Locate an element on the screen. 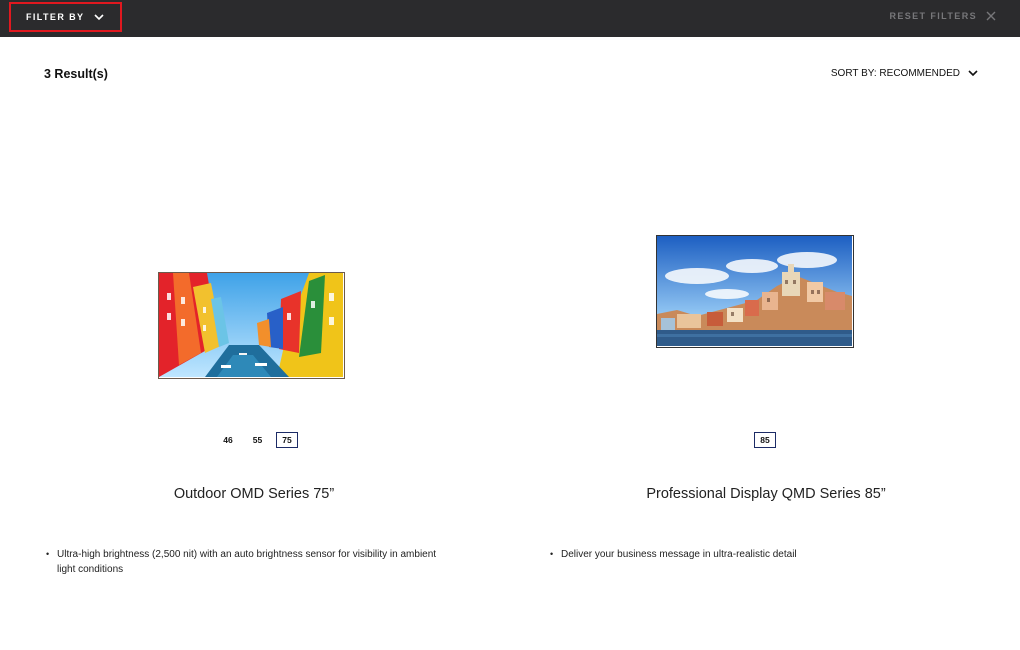 The height and width of the screenshot is (650, 1020). sort-dropdown: SORT BY: RECOMMENDED is located at coordinates (904, 73).